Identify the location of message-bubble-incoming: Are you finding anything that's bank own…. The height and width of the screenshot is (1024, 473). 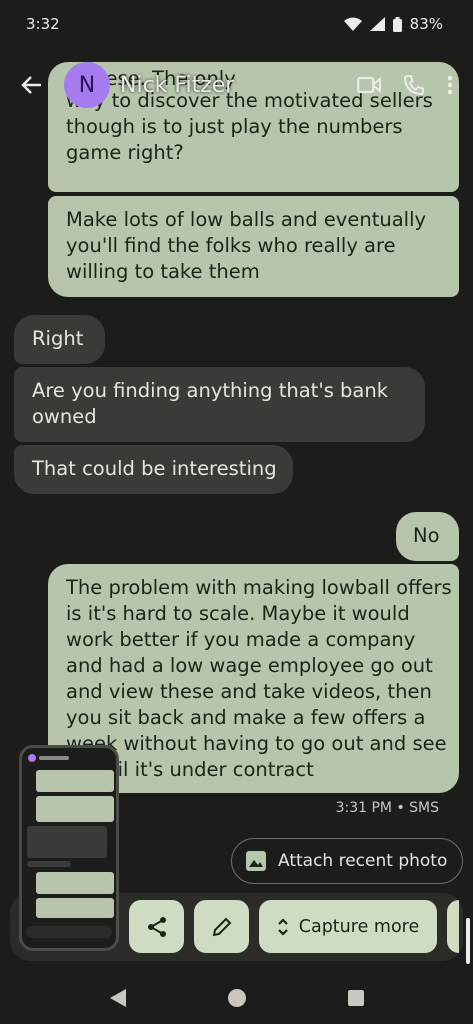
(219, 404).